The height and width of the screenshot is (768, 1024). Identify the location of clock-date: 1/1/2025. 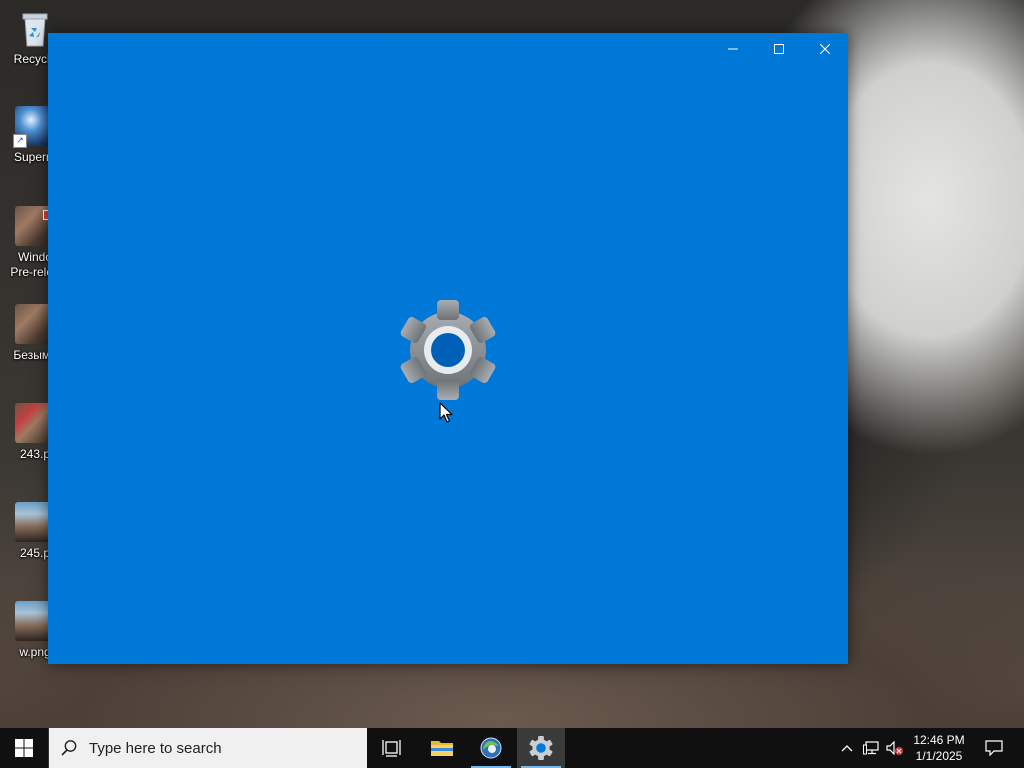
(939, 756).